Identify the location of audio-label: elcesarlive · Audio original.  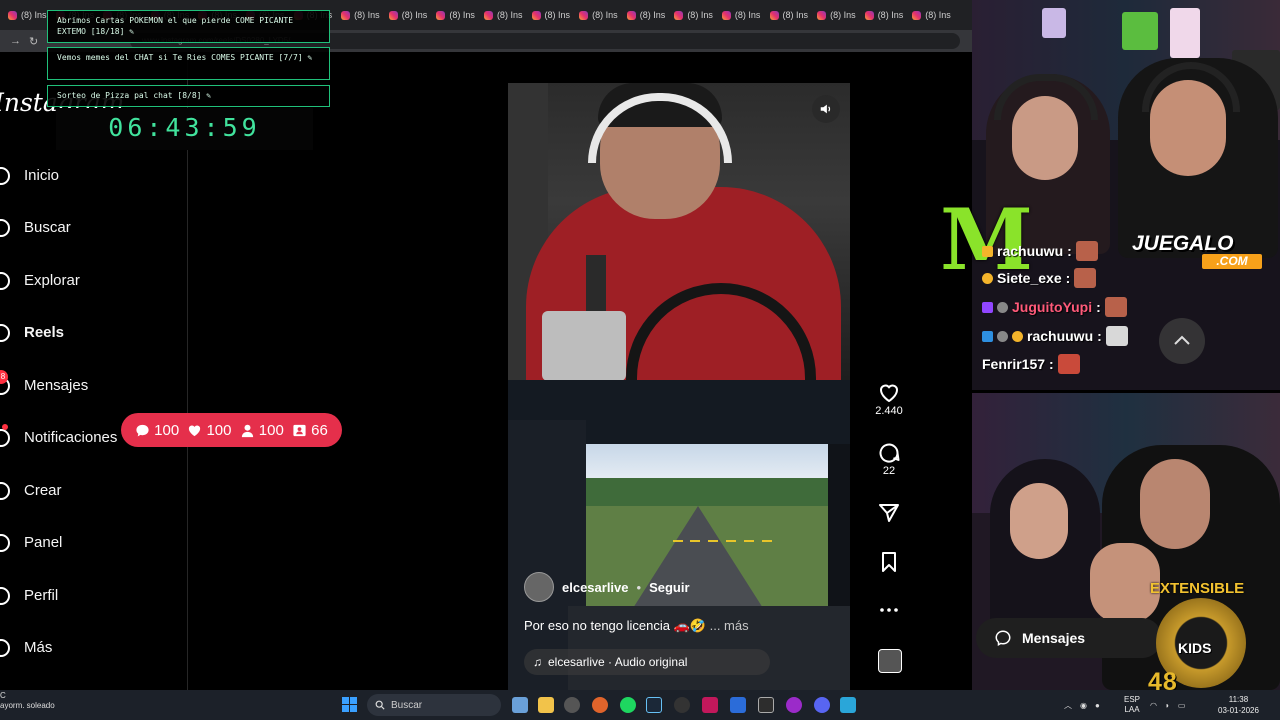
(618, 662).